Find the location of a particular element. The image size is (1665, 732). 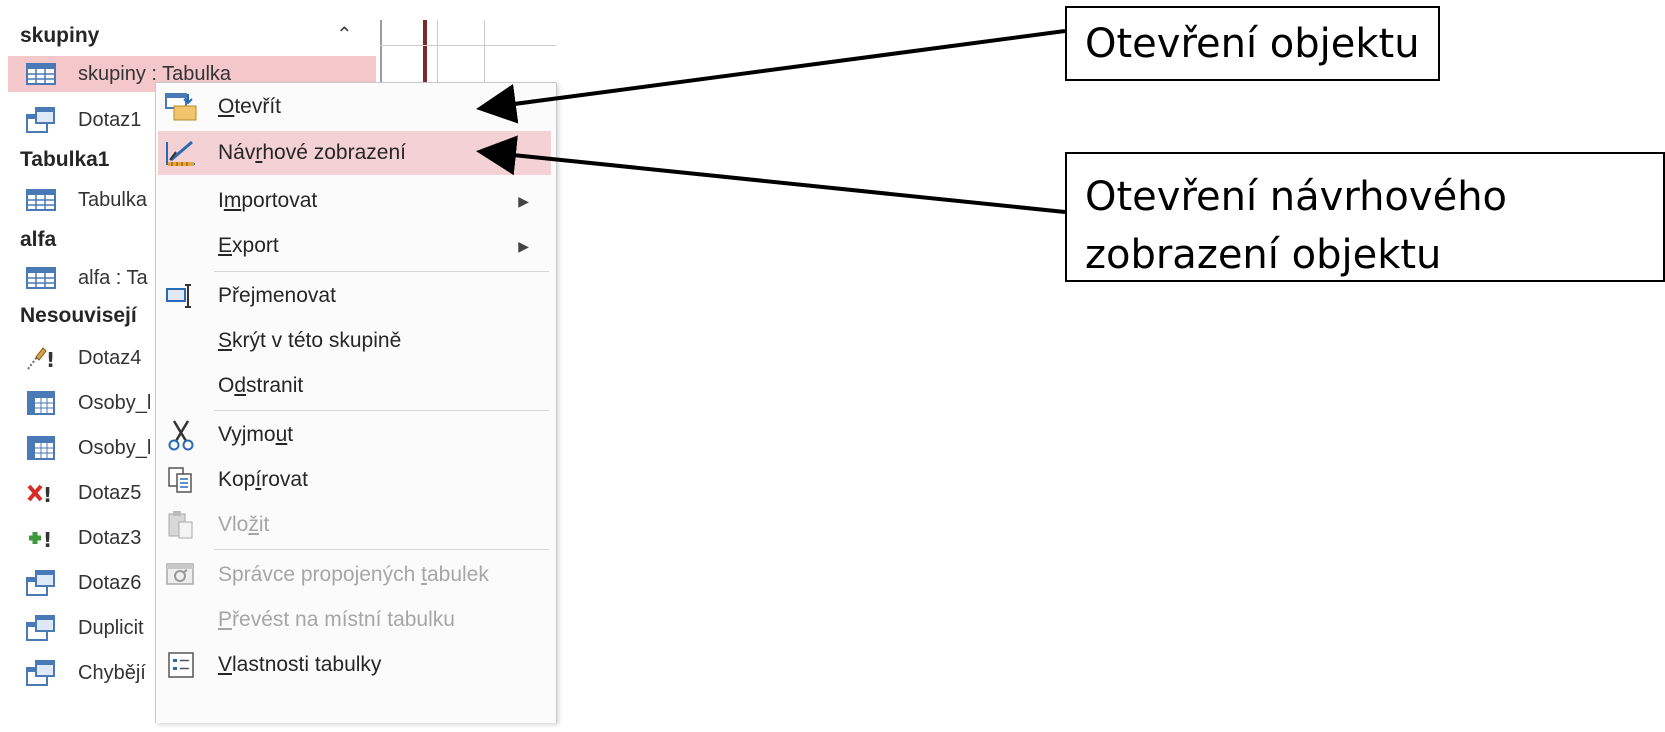

callout-open-object: Otevření objektu is located at coordinates (1252, 43).